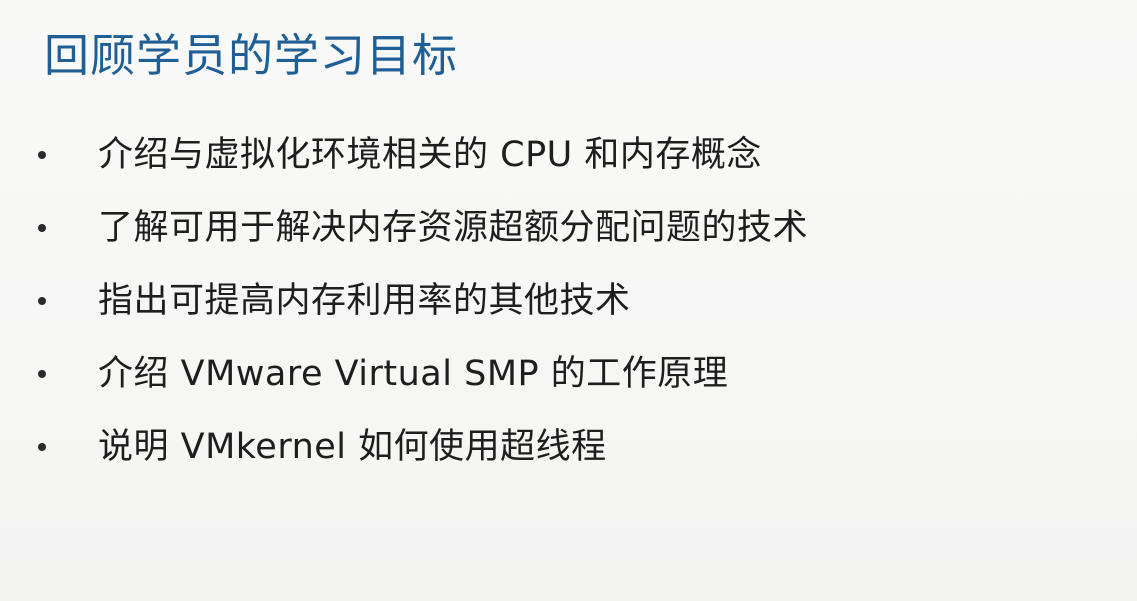  I want to click on bullet-item: 说明 VMkernel 如何使用超线程, so click(423, 446).